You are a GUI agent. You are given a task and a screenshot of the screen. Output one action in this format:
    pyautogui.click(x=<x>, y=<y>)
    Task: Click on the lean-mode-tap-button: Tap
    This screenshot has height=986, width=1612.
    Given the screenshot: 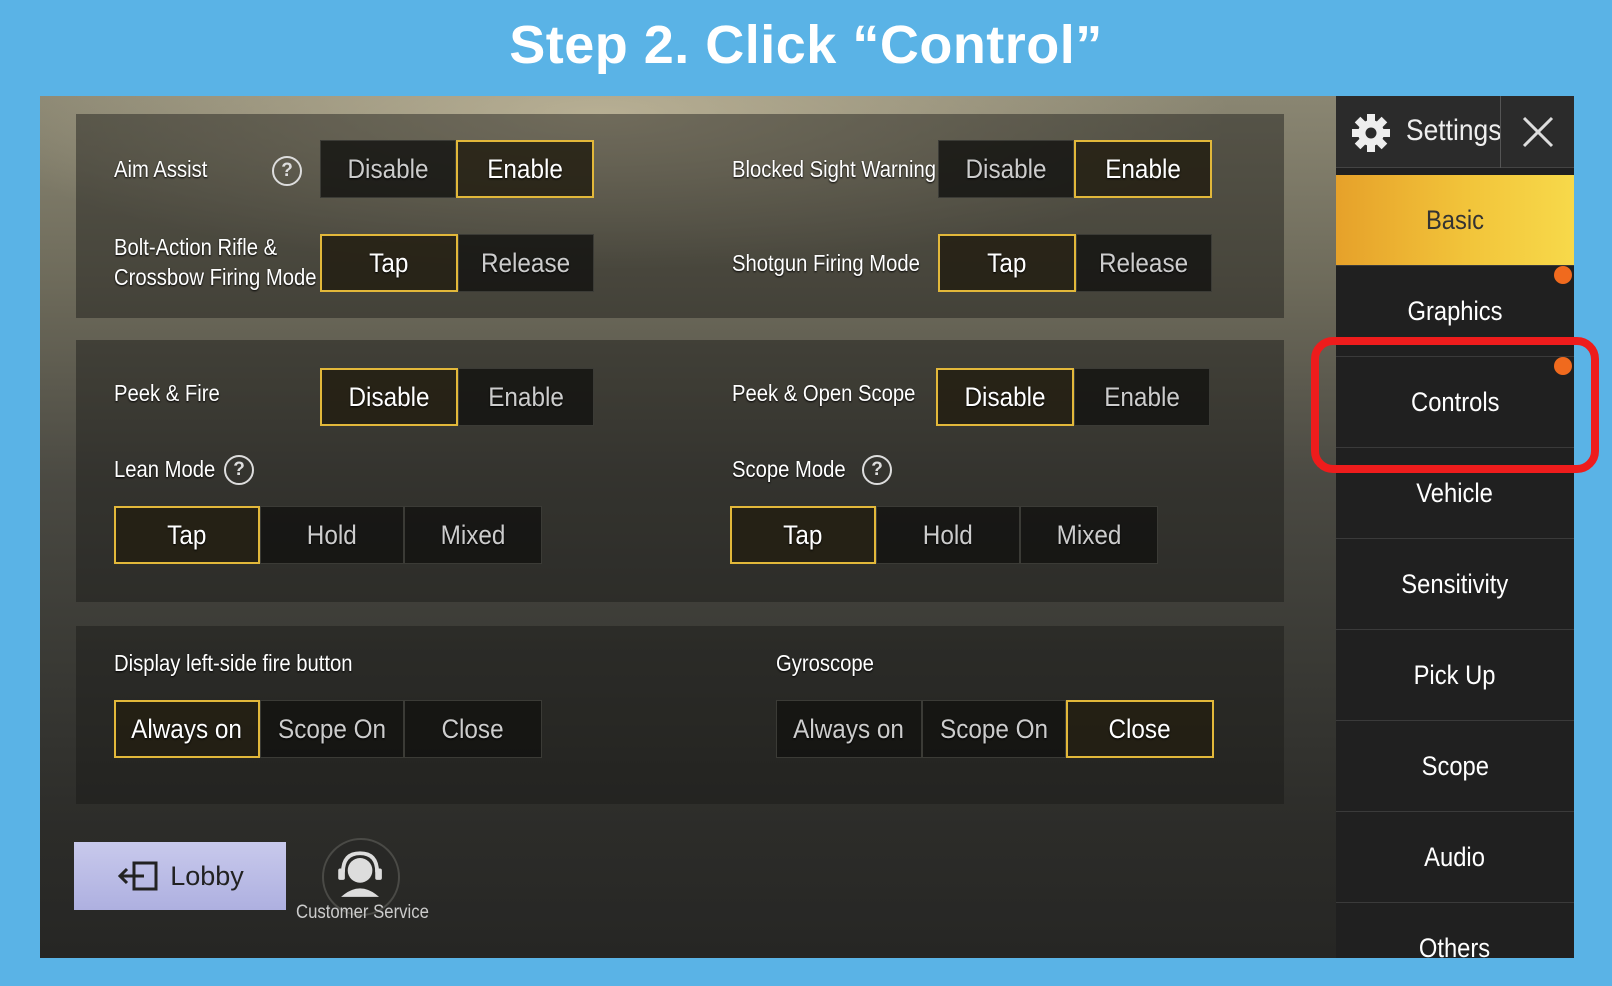 What is the action you would take?
    pyautogui.click(x=187, y=535)
    